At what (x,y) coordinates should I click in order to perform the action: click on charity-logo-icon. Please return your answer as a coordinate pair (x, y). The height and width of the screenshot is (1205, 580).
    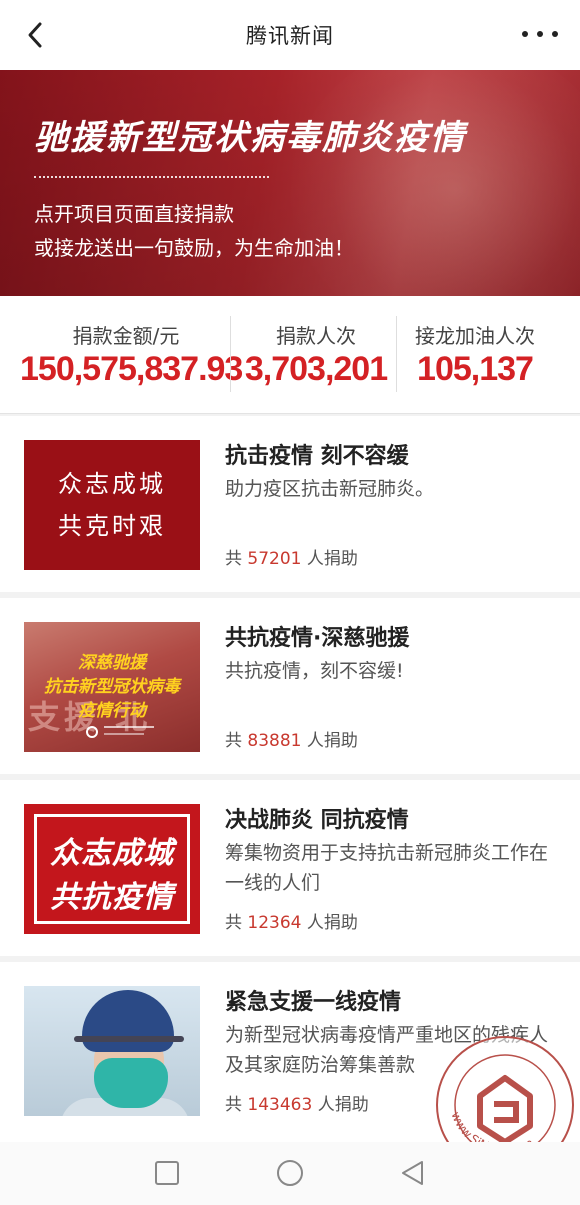
    Looking at the image, I should click on (92, 732).